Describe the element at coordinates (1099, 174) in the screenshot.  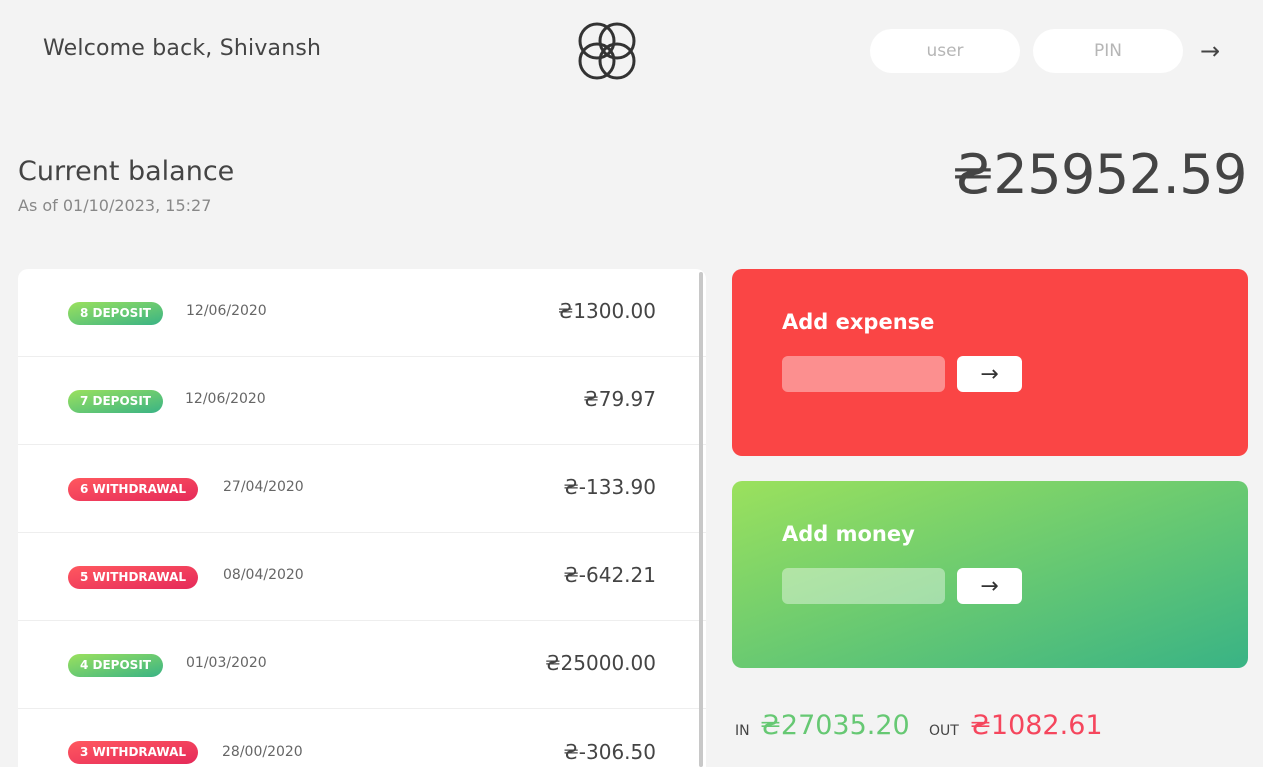
I see `balance-value: ₴25952.59` at that location.